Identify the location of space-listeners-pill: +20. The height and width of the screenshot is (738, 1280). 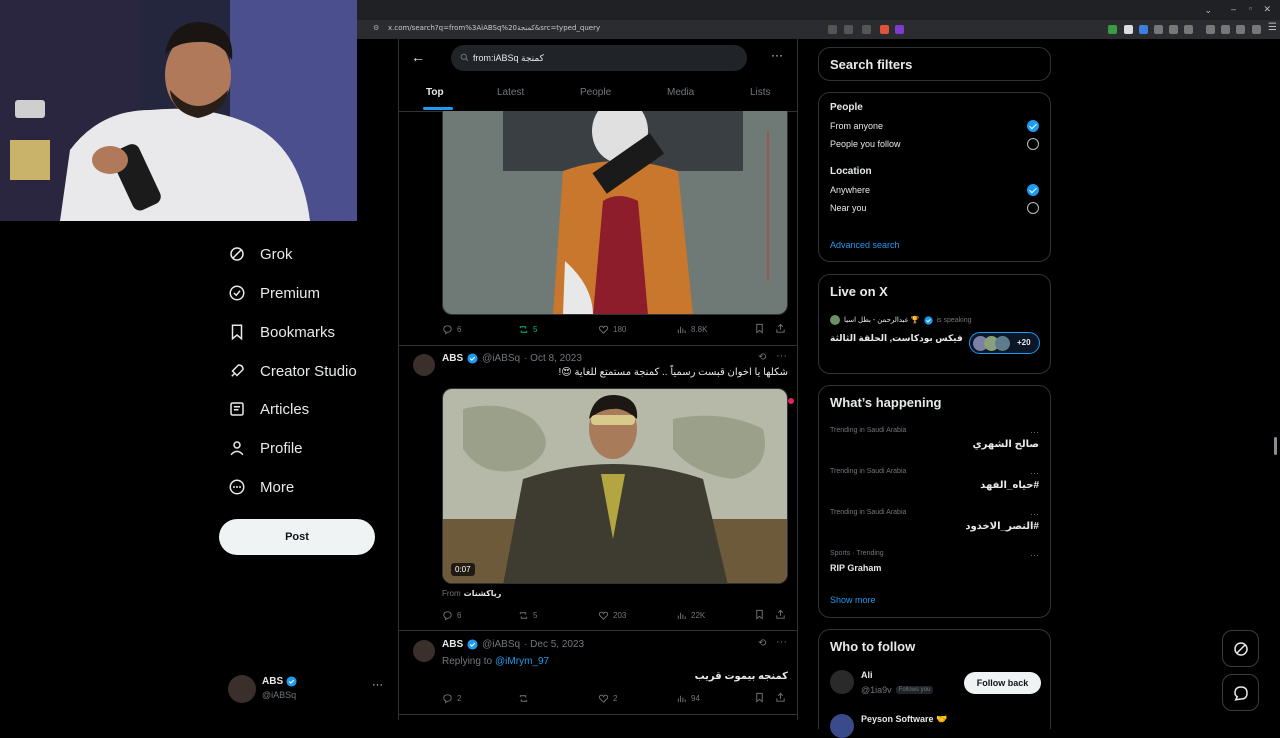
(1004, 343).